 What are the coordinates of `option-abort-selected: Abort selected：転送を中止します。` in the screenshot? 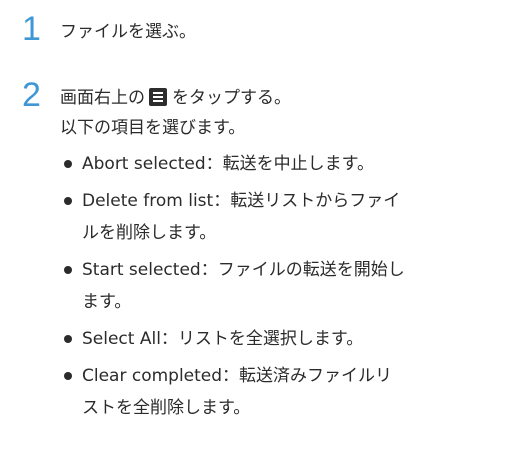 It's located at (280, 164).